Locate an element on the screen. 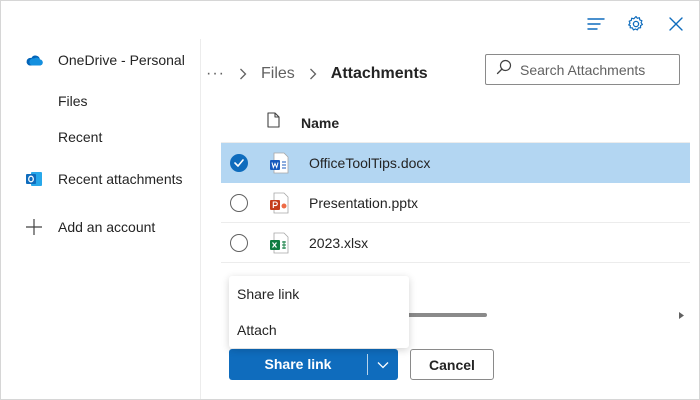 The image size is (700, 400). top-toolbar is located at coordinates (636, 24).